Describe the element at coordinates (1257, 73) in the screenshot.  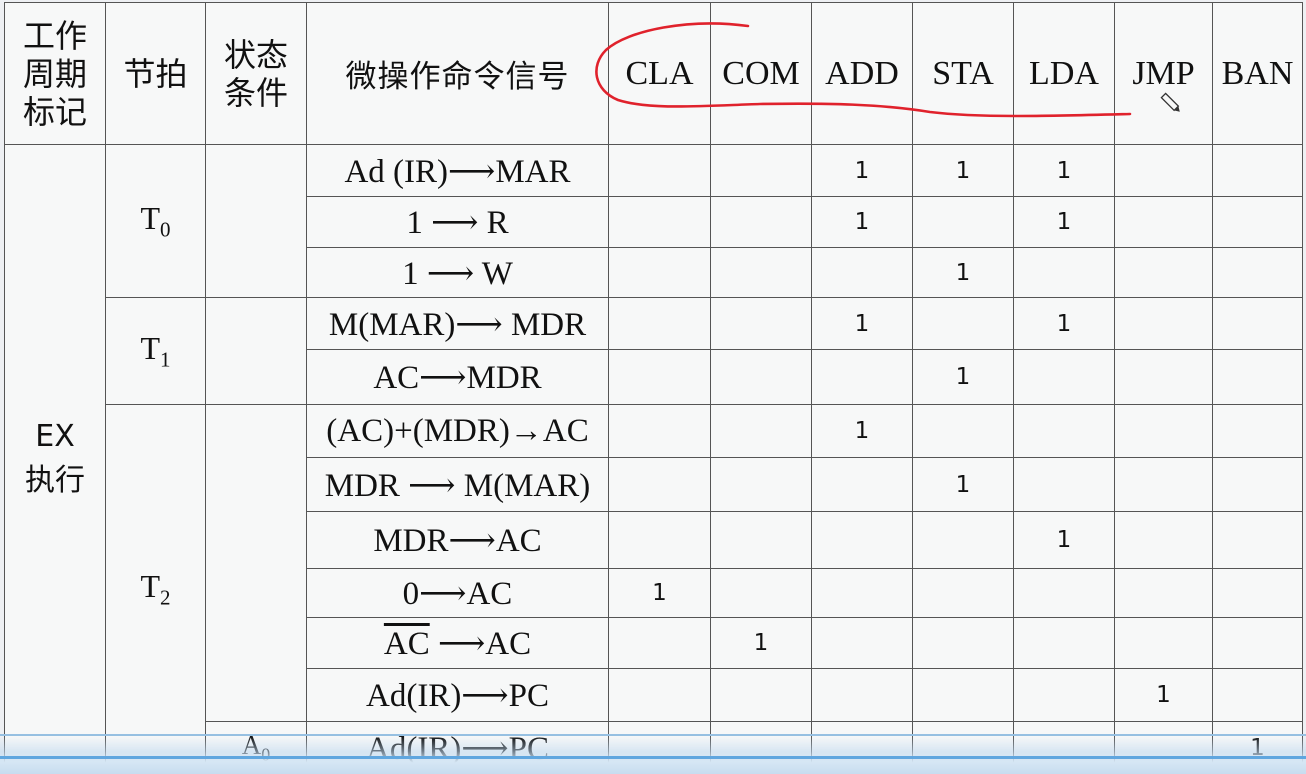
I see `header-op-ban: BAN` at that location.